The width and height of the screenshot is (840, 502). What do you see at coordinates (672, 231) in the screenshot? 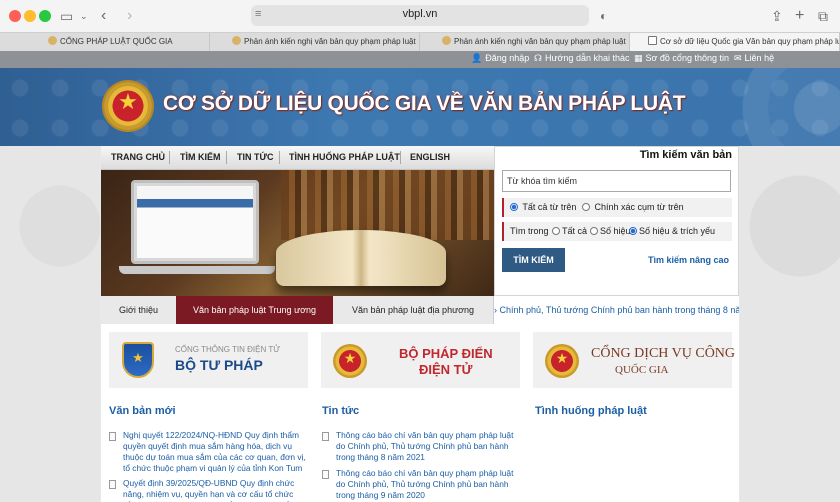
I see `radio-scope-number-excerpt: Số hiệu & trích yếu` at bounding box center [672, 231].